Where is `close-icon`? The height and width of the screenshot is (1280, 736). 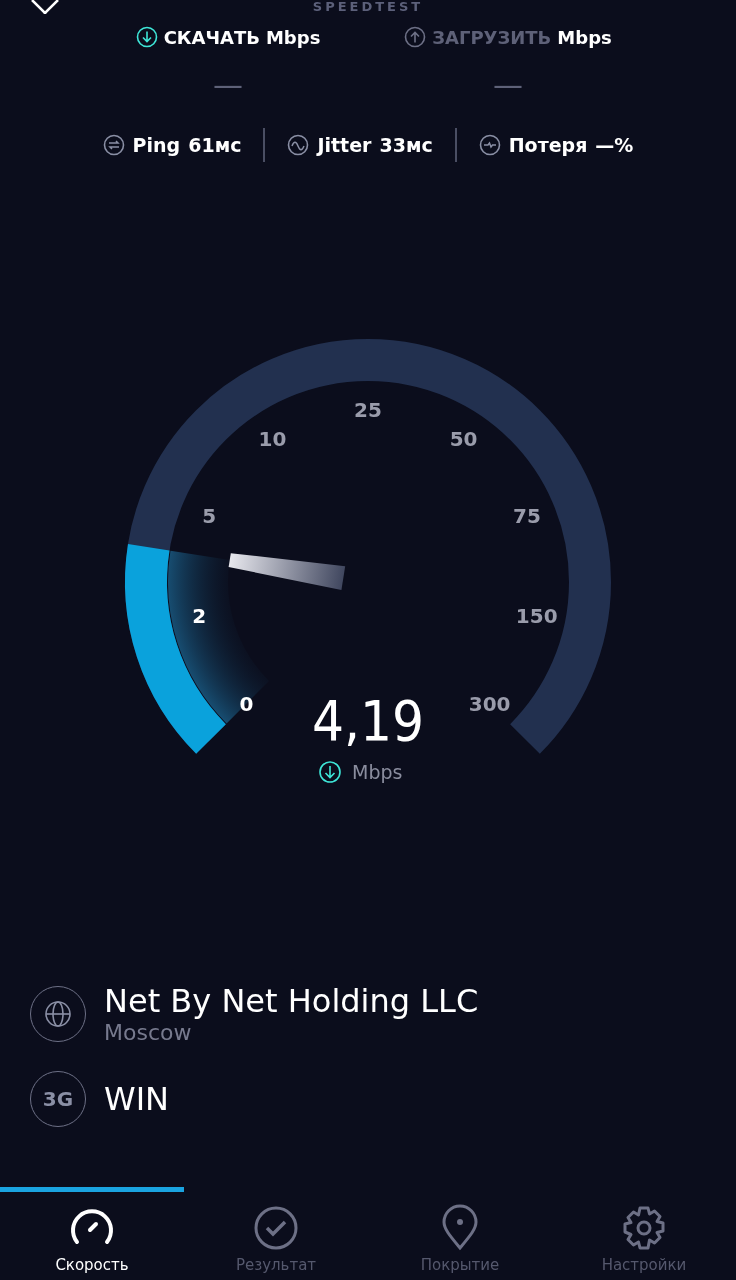
close-icon is located at coordinates (45, 7).